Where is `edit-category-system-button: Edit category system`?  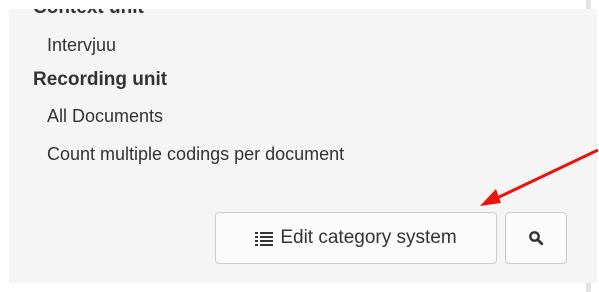 edit-category-system-button: Edit category system is located at coordinates (356, 238).